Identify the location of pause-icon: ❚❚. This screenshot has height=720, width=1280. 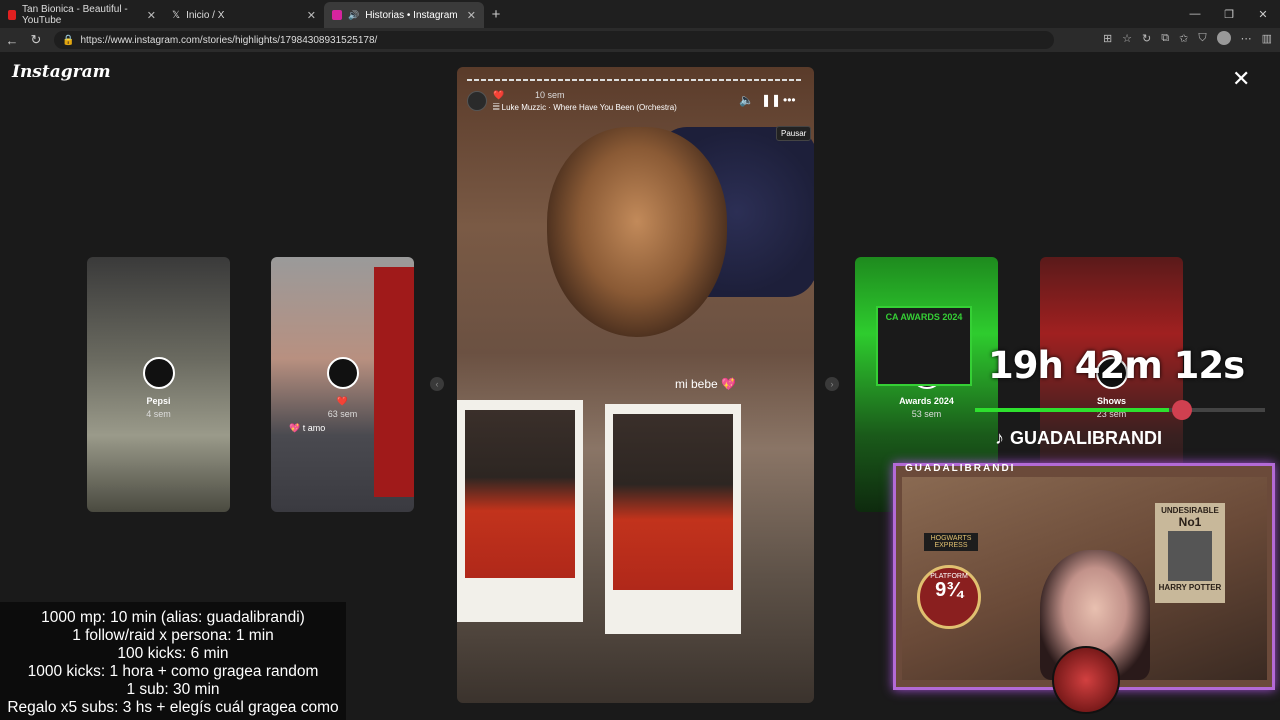
(771, 100).